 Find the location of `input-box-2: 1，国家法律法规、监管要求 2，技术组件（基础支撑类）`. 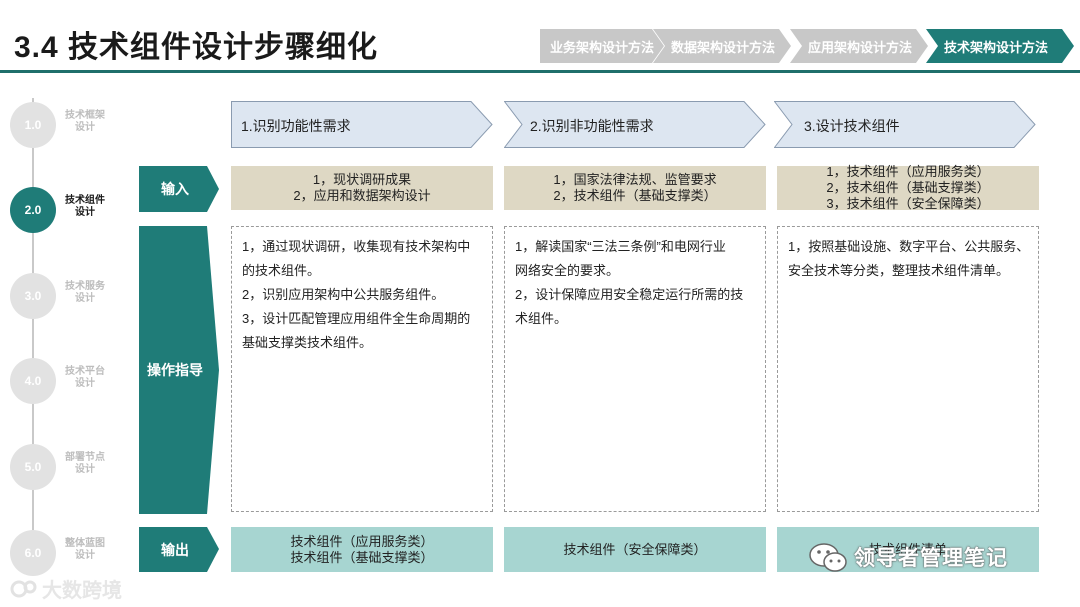

input-box-2: 1，国家法律法规、监管要求 2，技术组件（基础支撑类） is located at coordinates (635, 188).